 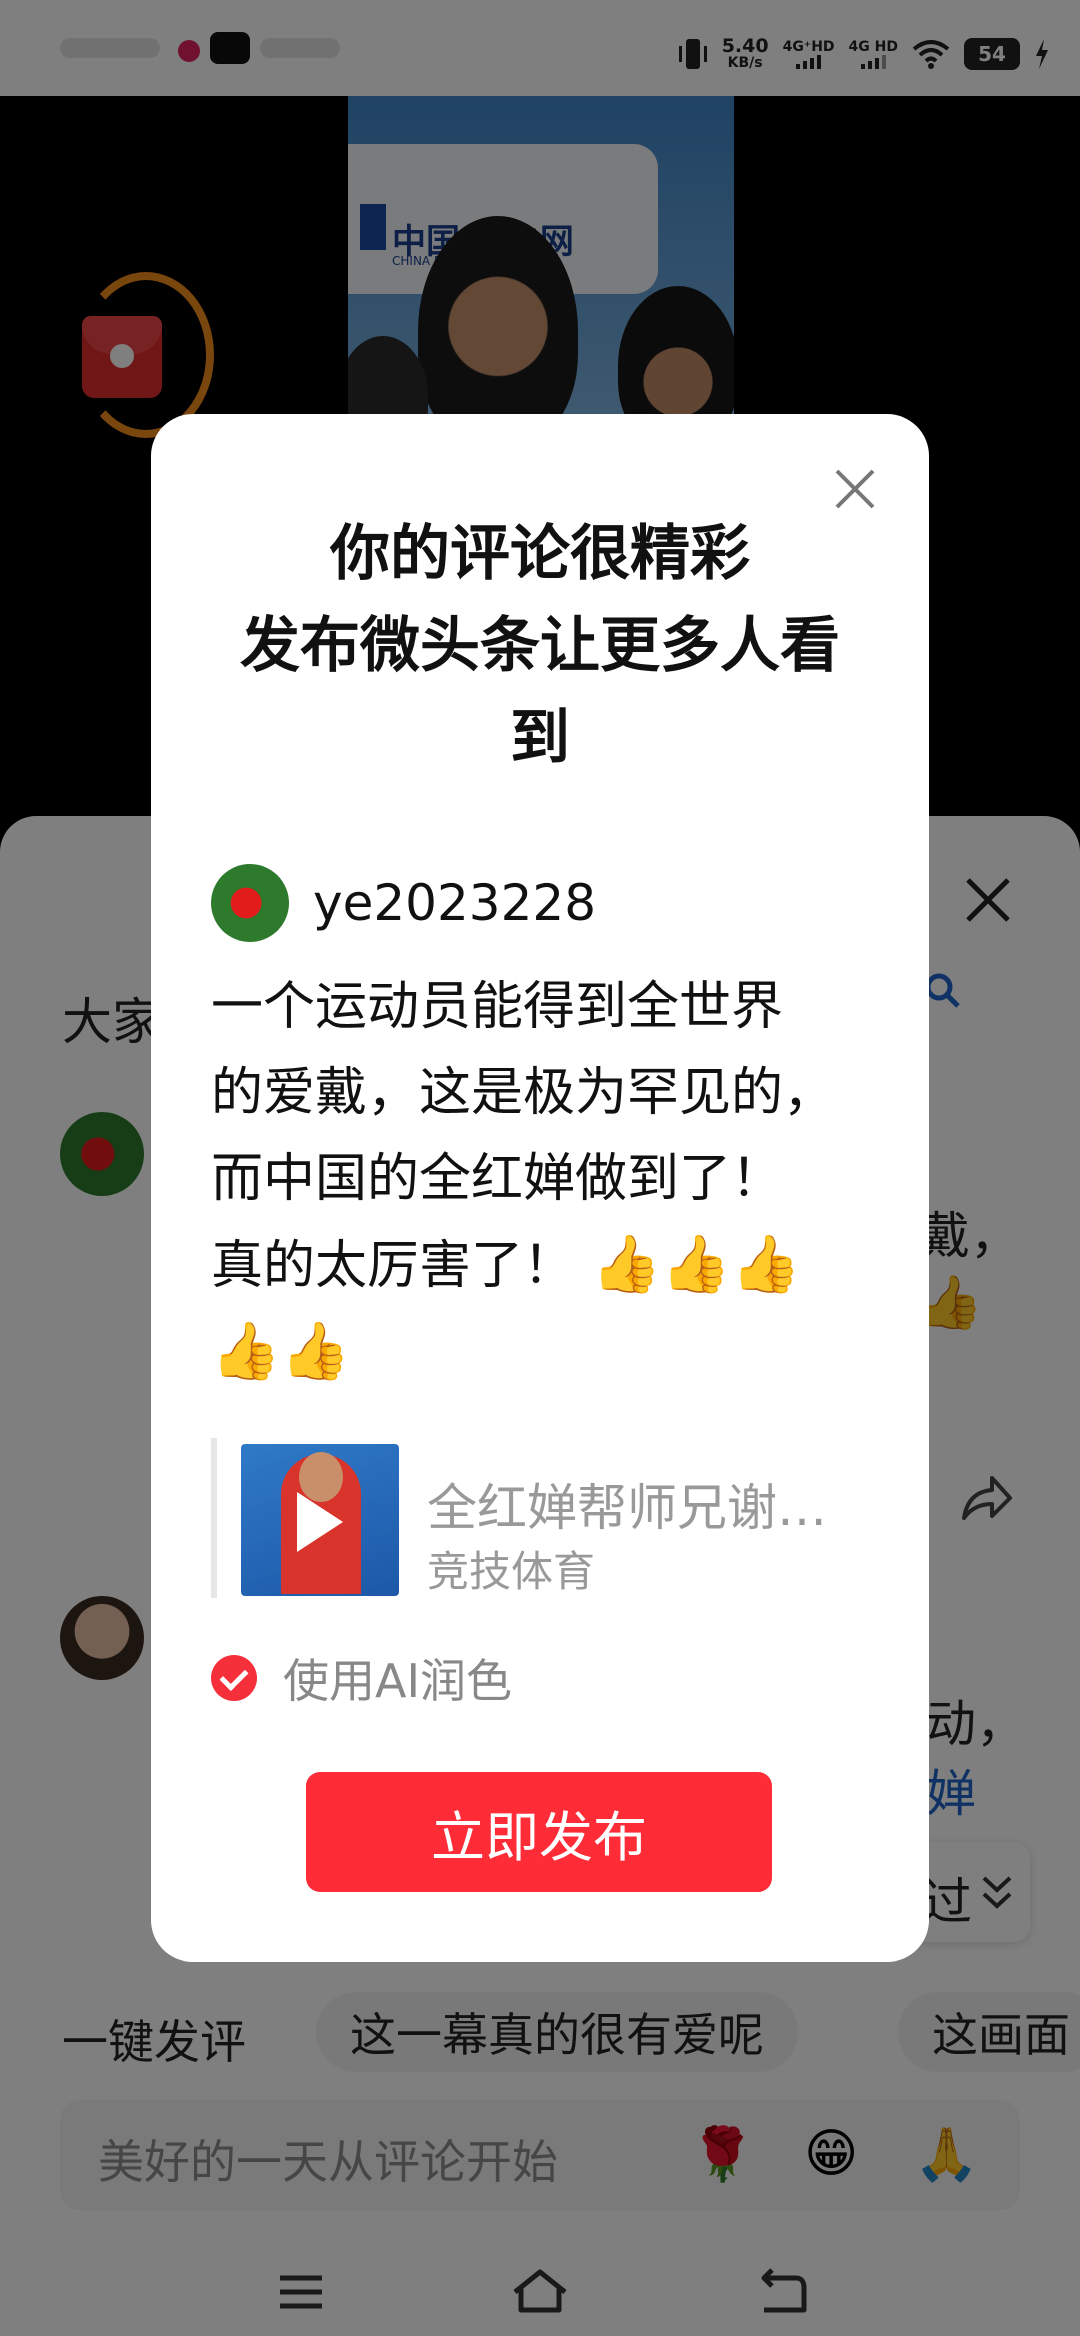 I want to click on ai-polish-label: 使用AI润色, so click(x=398, y=1681).